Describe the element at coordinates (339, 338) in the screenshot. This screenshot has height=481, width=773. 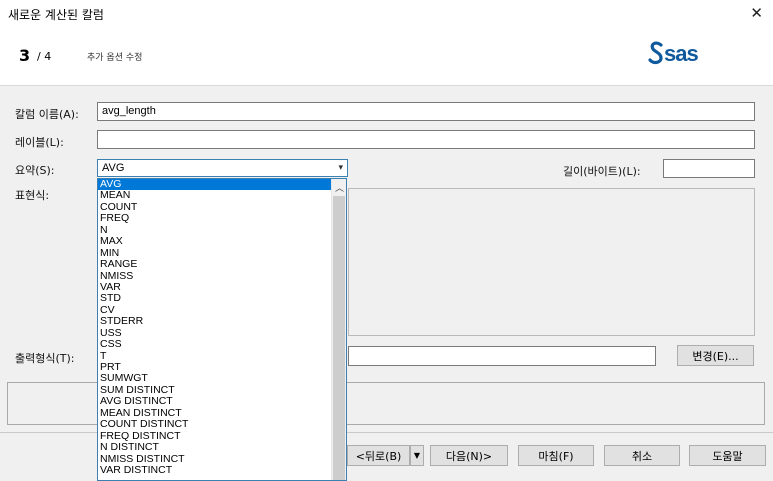
I see `scroll-thumb` at that location.